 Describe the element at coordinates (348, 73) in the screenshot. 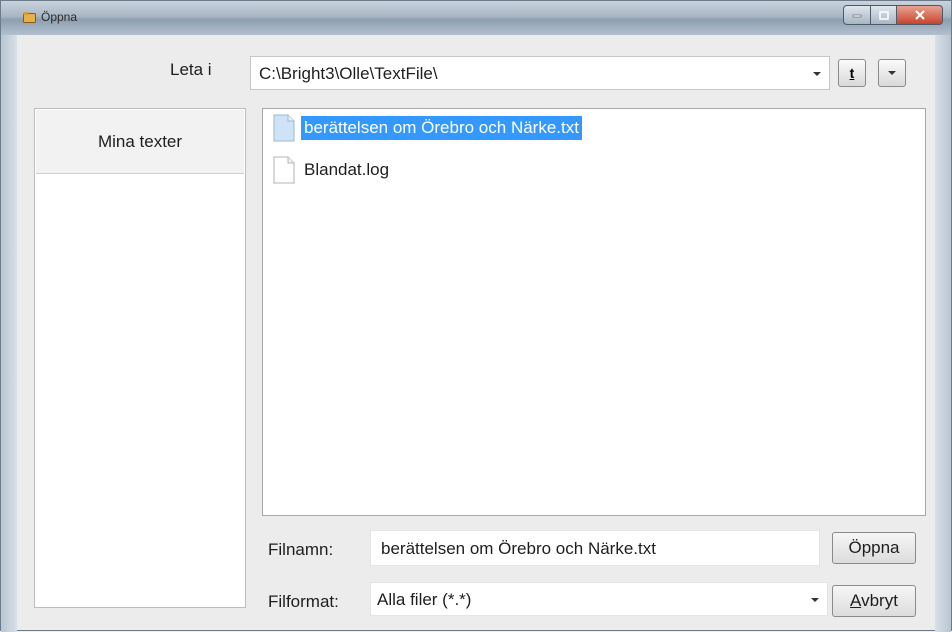

I see `look-in-path: C:\Bright3\Olle\TextFile\` at that location.